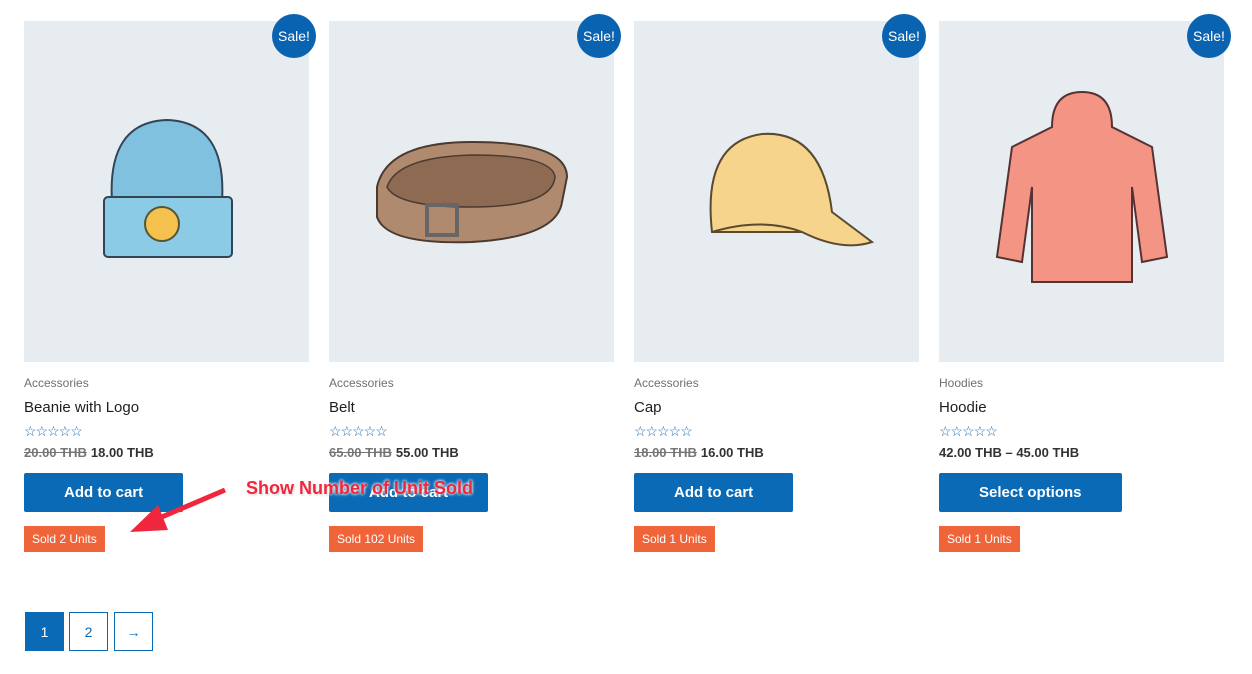 Image resolution: width=1252 pixels, height=674 pixels. I want to click on hoodie-image, so click(1081, 186).